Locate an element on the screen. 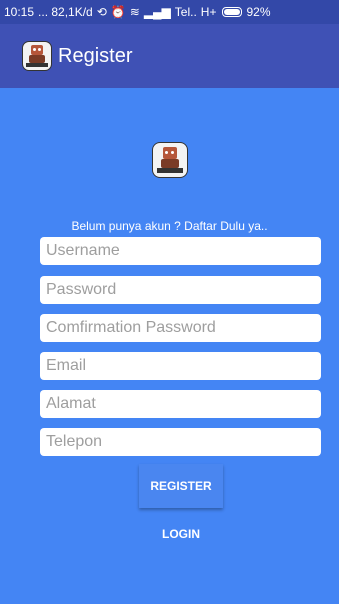 This screenshot has width=339, height=604. alarm-icon: ⏰ is located at coordinates (118, 12).